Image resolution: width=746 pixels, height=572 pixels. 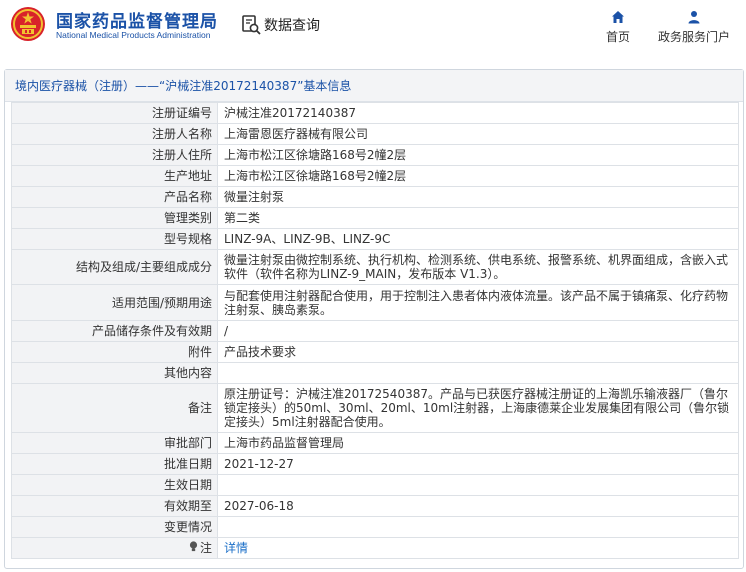 I want to click on table-row: 生效日期, so click(x=375, y=485).